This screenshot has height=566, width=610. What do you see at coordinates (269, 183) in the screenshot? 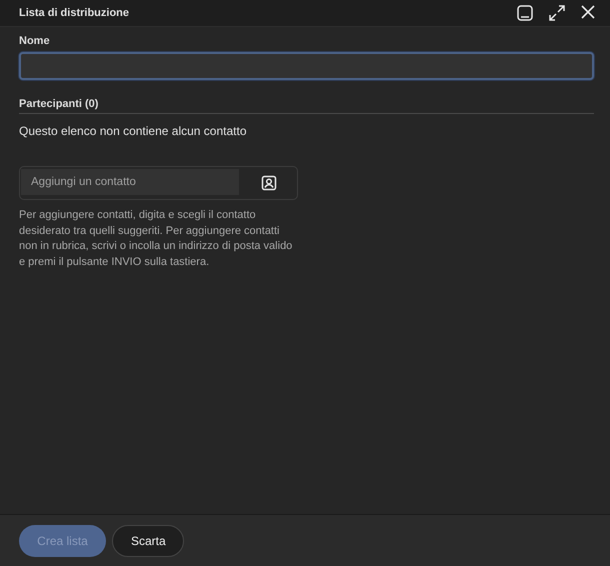
I see `contact-icon` at bounding box center [269, 183].